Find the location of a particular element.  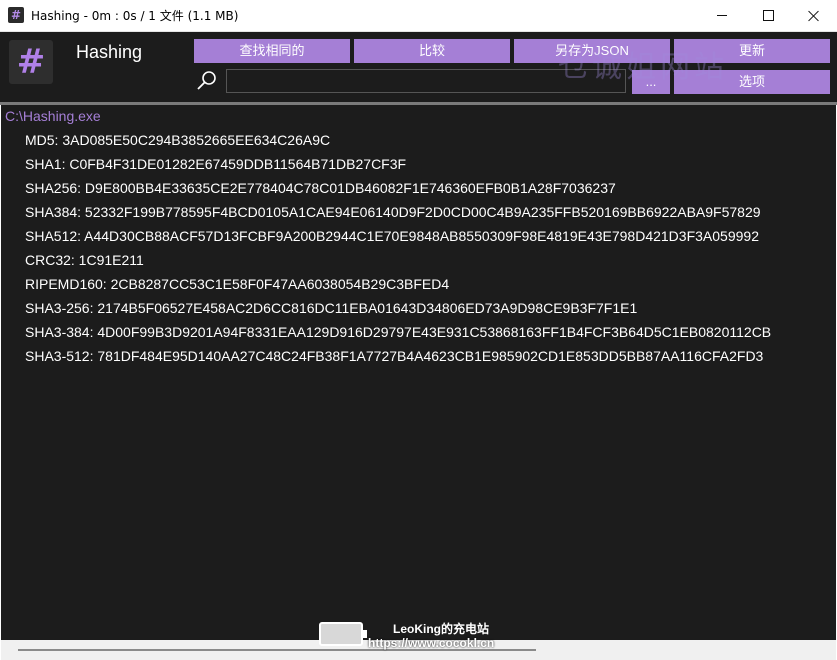

save-json-button: 另存为JSON is located at coordinates (592, 51).